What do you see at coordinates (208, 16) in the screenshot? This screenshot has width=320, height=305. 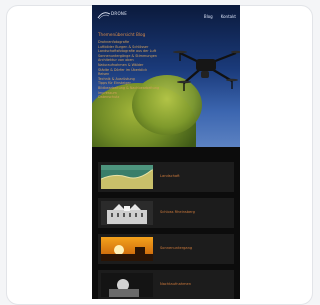 I see `nav-link-blog: Blog` at bounding box center [208, 16].